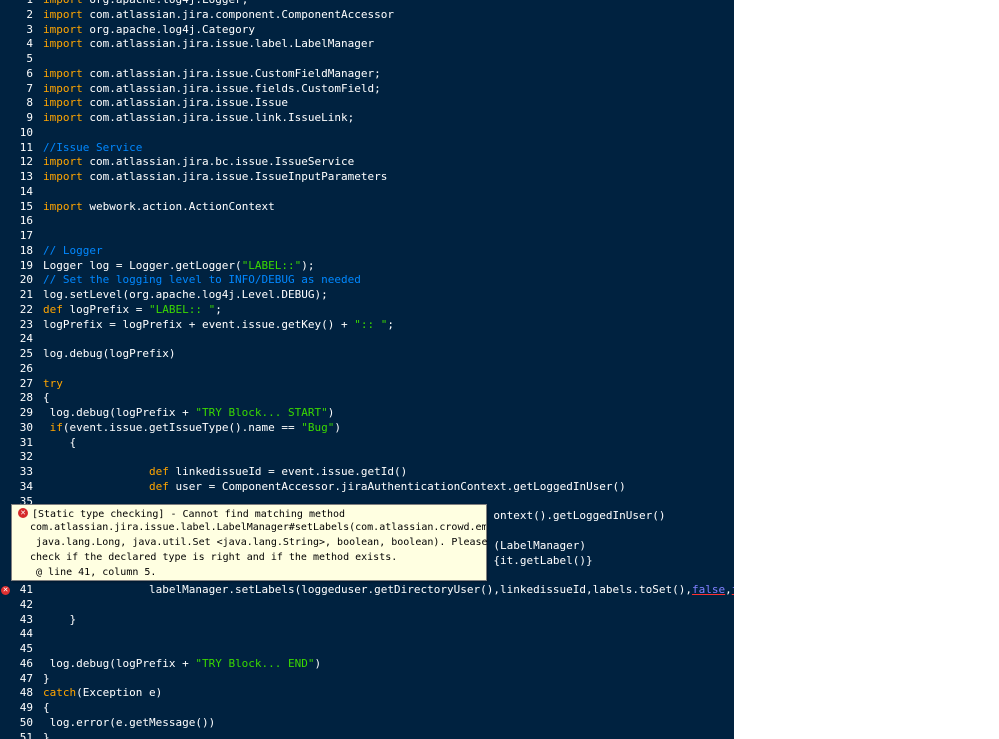  What do you see at coordinates (29, 117) in the screenshot?
I see `line-number: 9` at bounding box center [29, 117].